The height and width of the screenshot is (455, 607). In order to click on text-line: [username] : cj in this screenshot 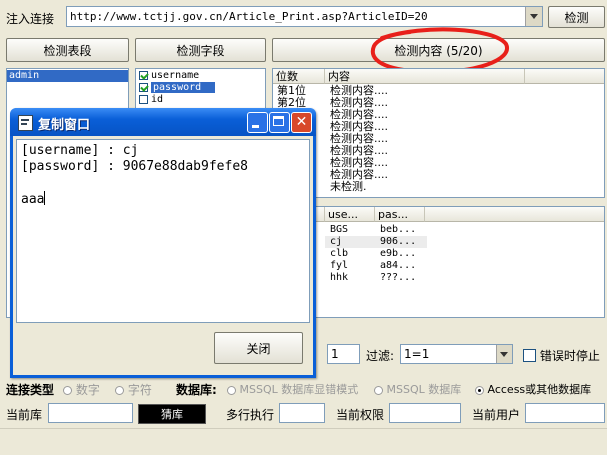, I will do `click(80, 150)`.